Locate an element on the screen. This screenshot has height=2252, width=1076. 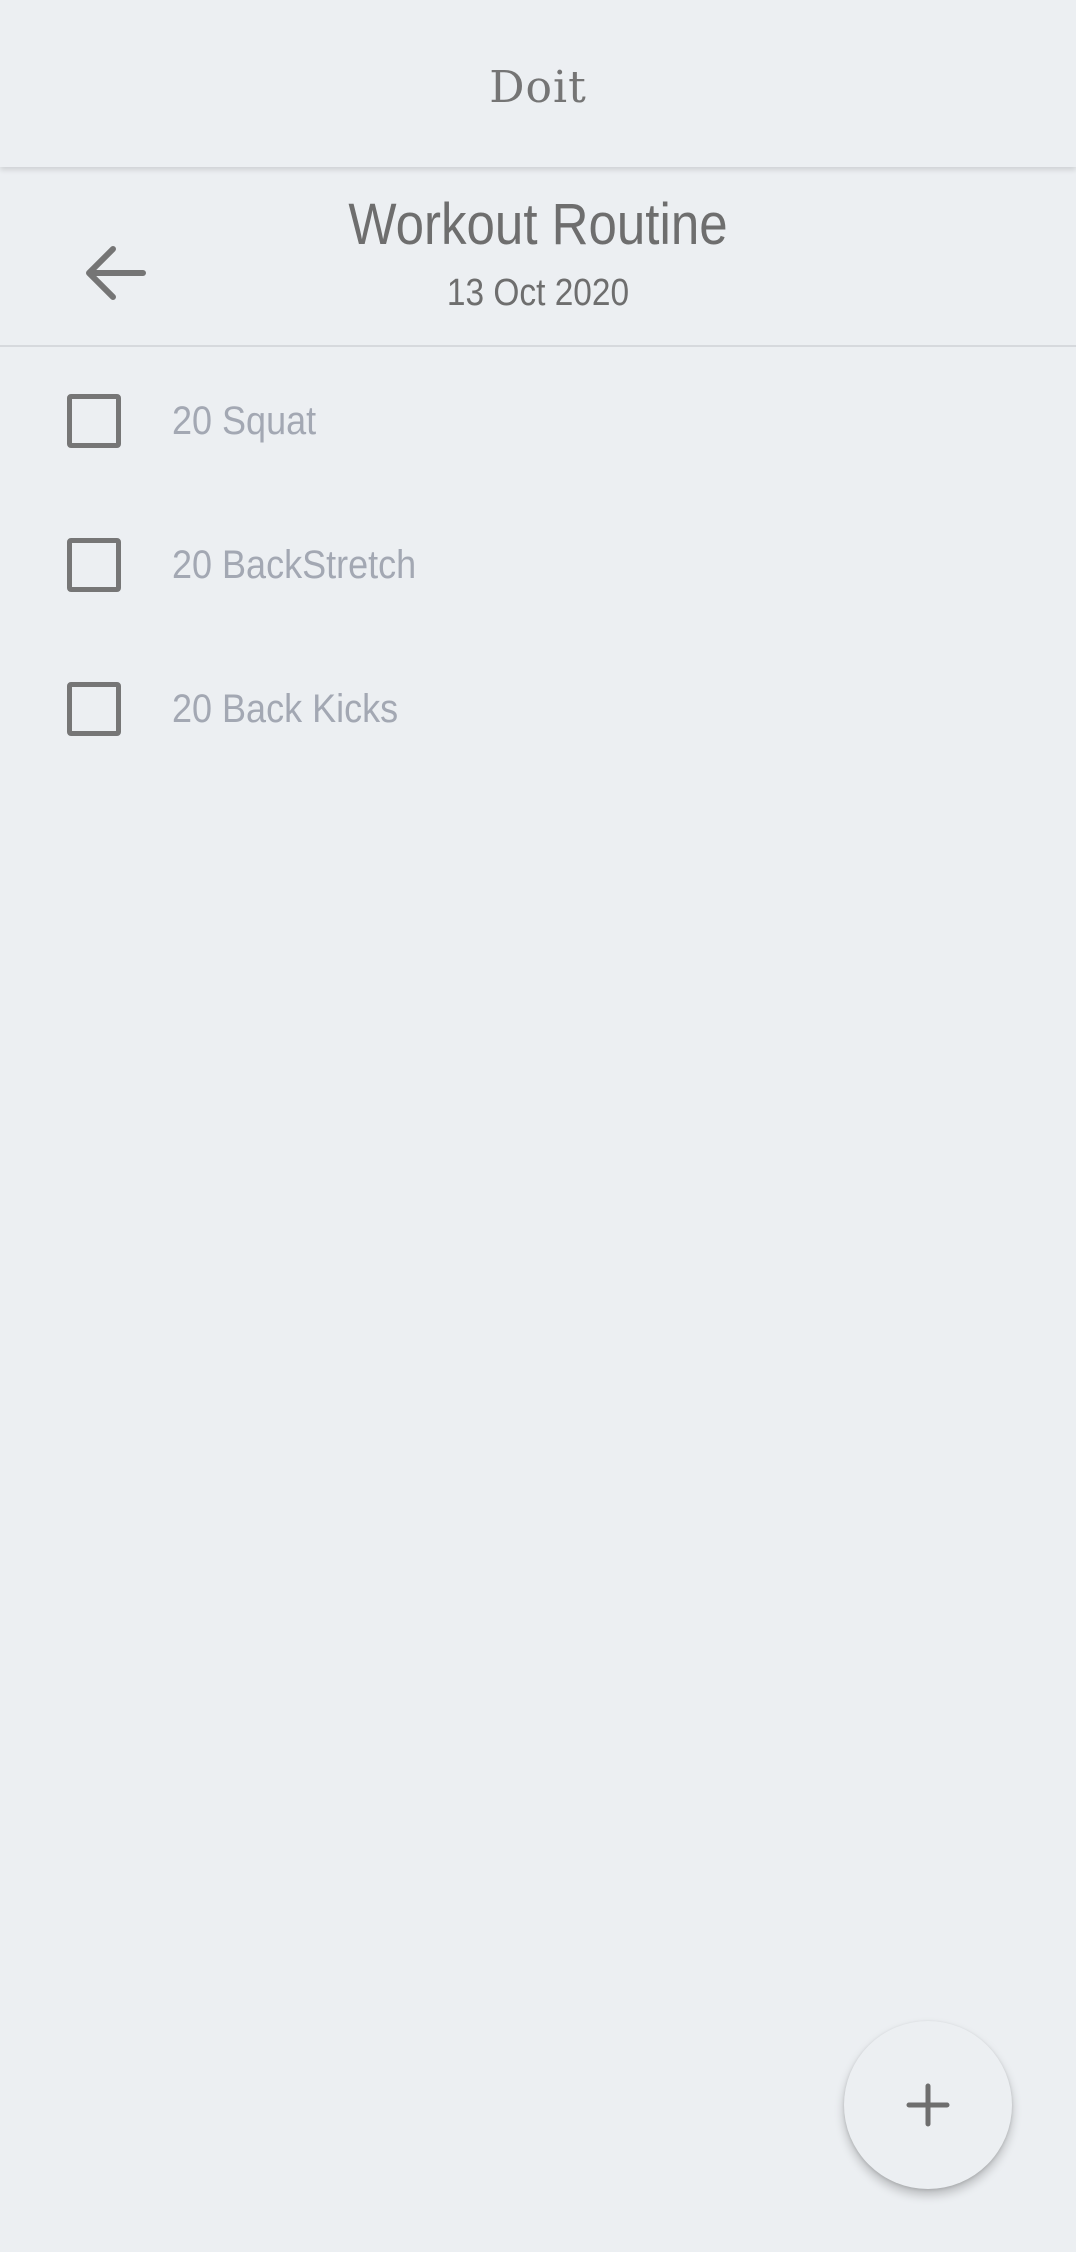
task-item: 20 Squat is located at coordinates (538, 421).